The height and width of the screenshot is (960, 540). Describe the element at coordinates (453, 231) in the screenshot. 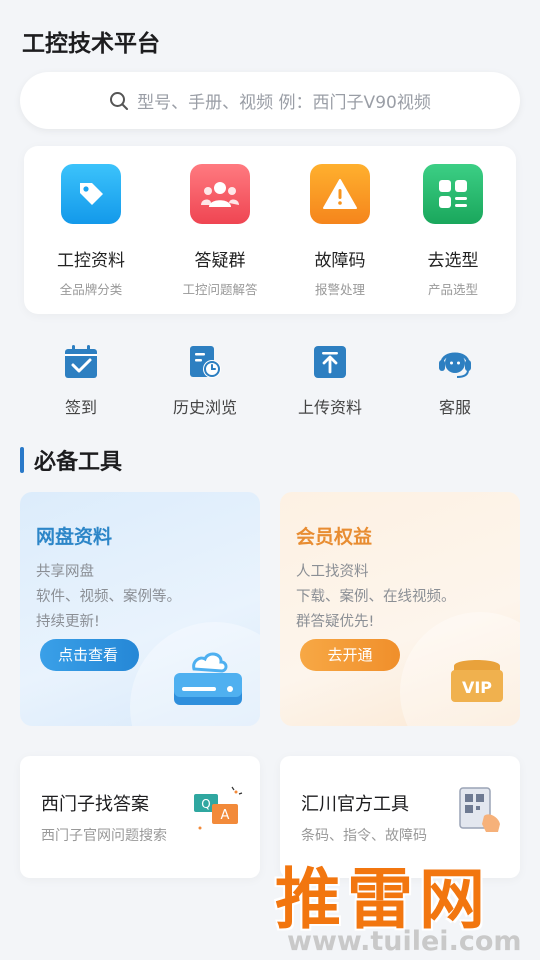

I see `category-item-selection: 去选型 产品选型` at that location.